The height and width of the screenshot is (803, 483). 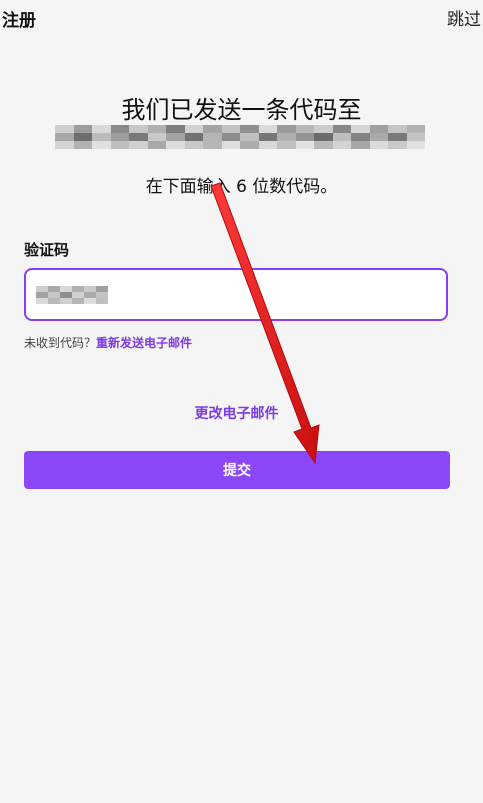 I want to click on top-bar: 注册 跳过, so click(x=241, y=18).